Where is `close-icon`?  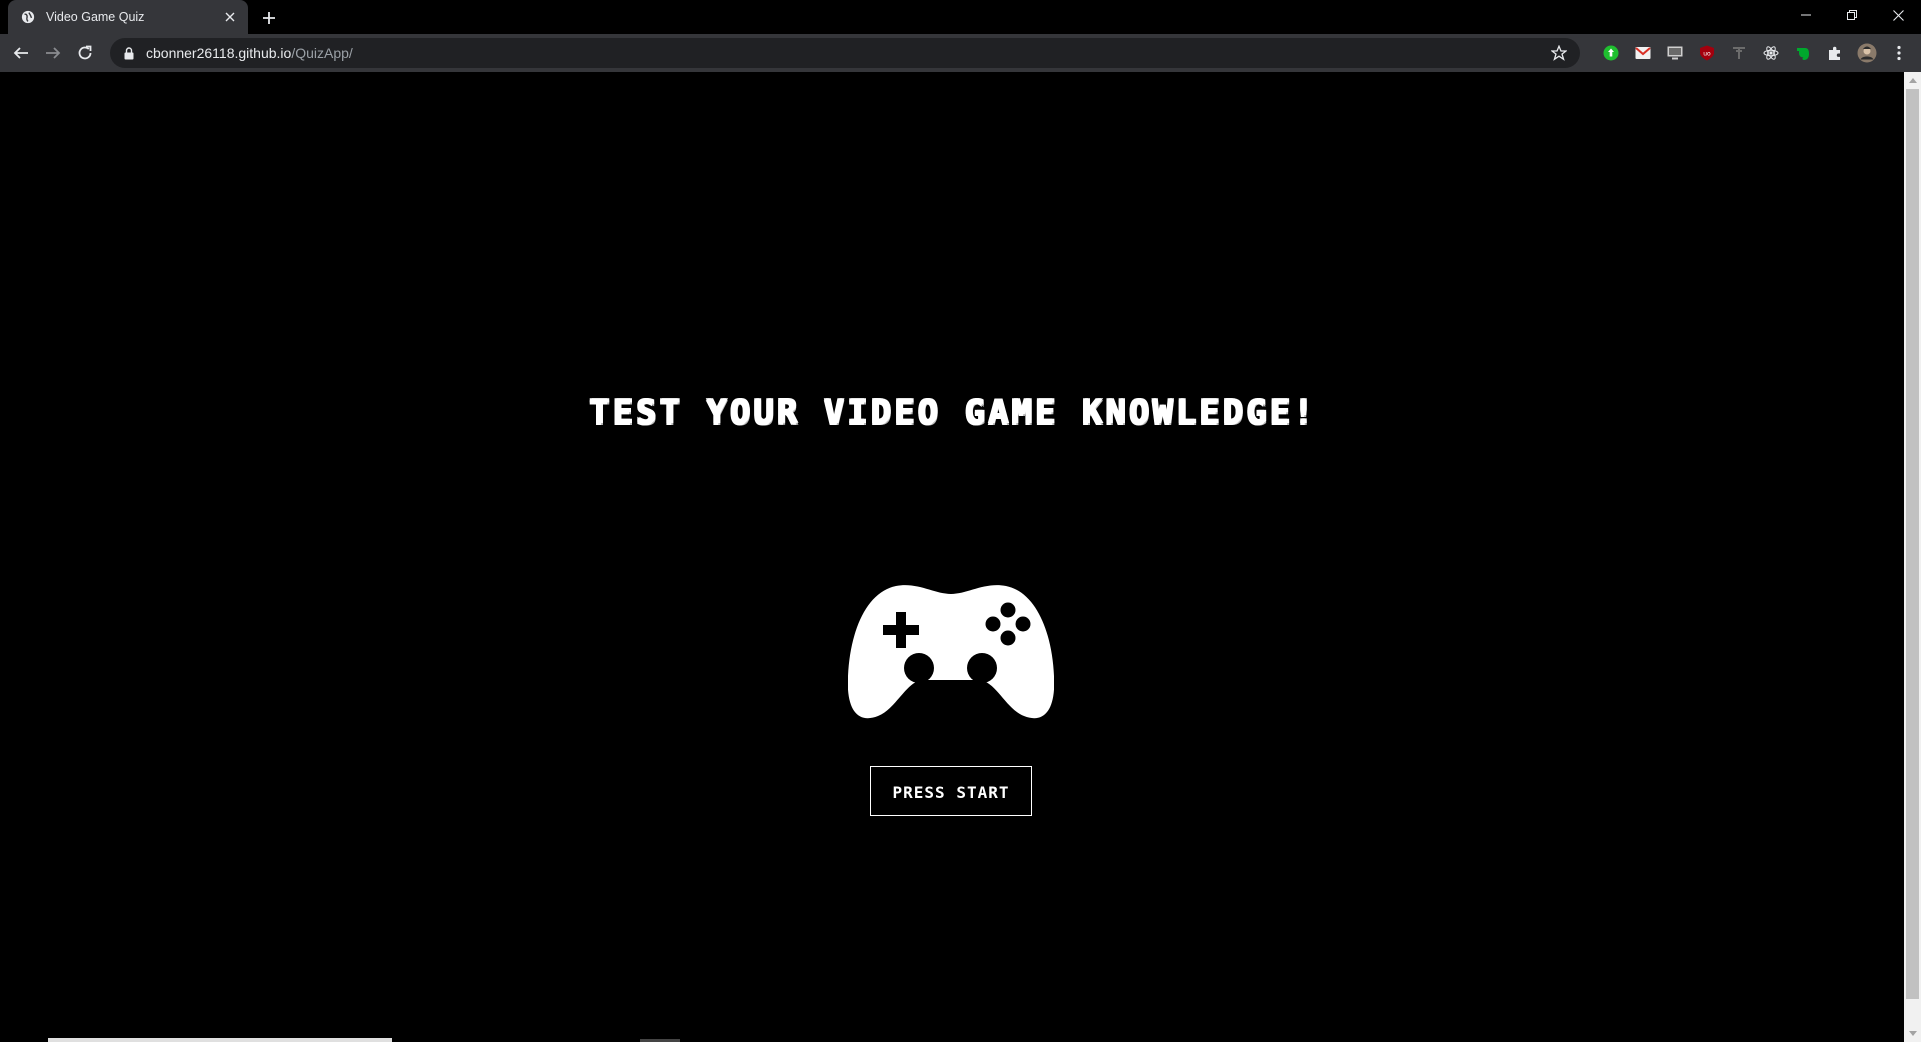
close-icon is located at coordinates (1898, 15).